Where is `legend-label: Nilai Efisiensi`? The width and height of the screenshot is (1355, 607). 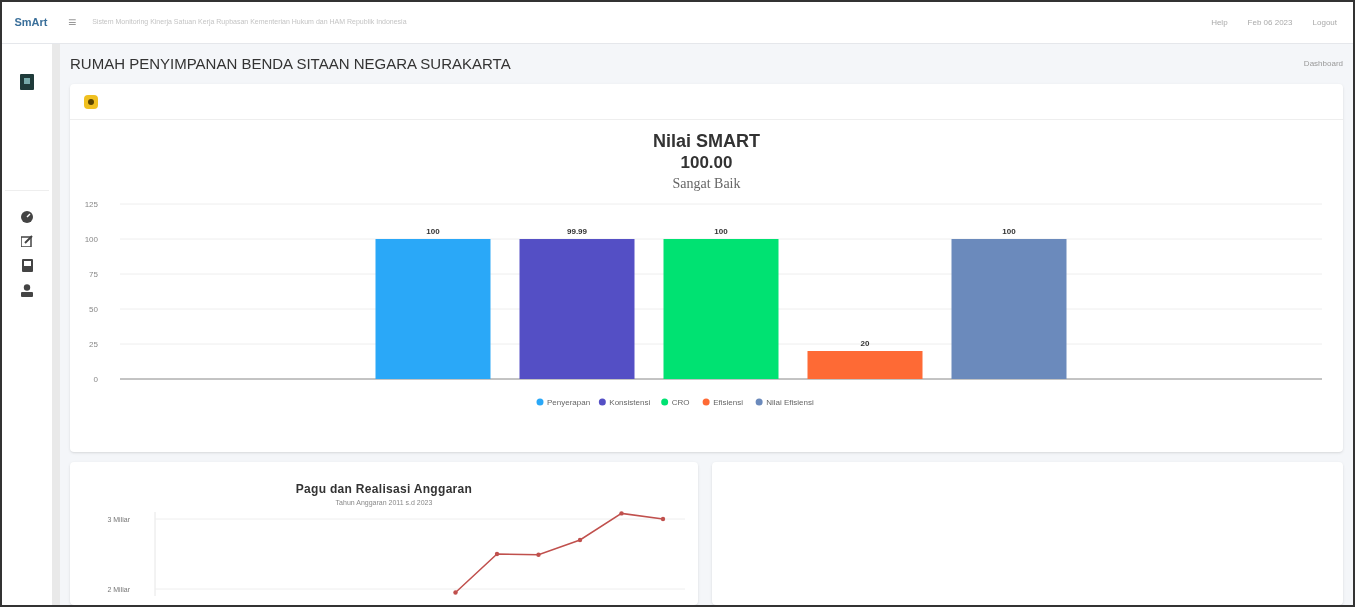
legend-label: Nilai Efisiensi is located at coordinates (790, 402).